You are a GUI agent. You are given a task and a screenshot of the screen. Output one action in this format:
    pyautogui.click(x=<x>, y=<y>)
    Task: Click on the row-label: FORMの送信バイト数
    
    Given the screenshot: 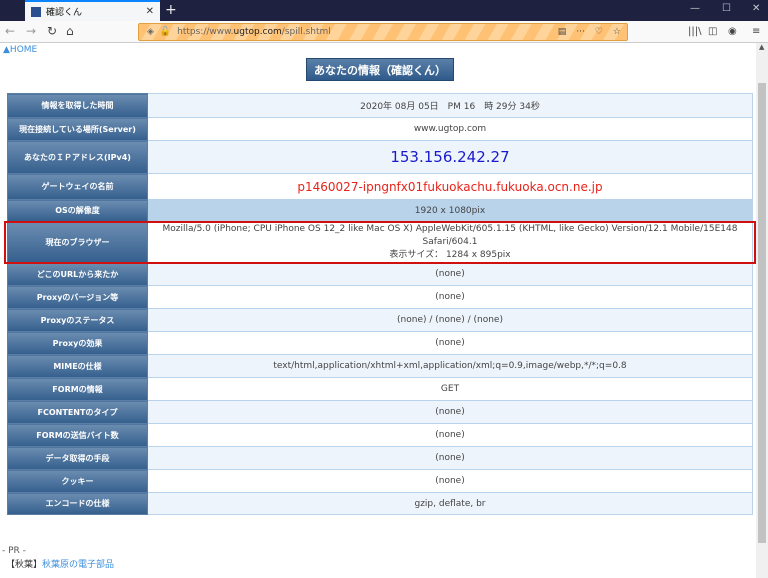 What is the action you would take?
    pyautogui.click(x=77, y=435)
    